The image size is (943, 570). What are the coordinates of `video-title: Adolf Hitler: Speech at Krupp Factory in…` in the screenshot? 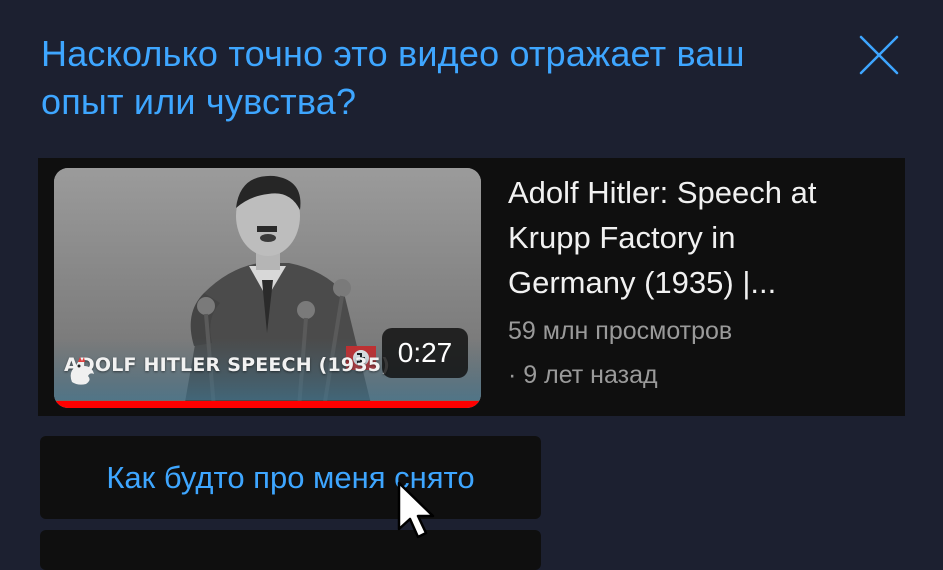 It's located at (678, 237).